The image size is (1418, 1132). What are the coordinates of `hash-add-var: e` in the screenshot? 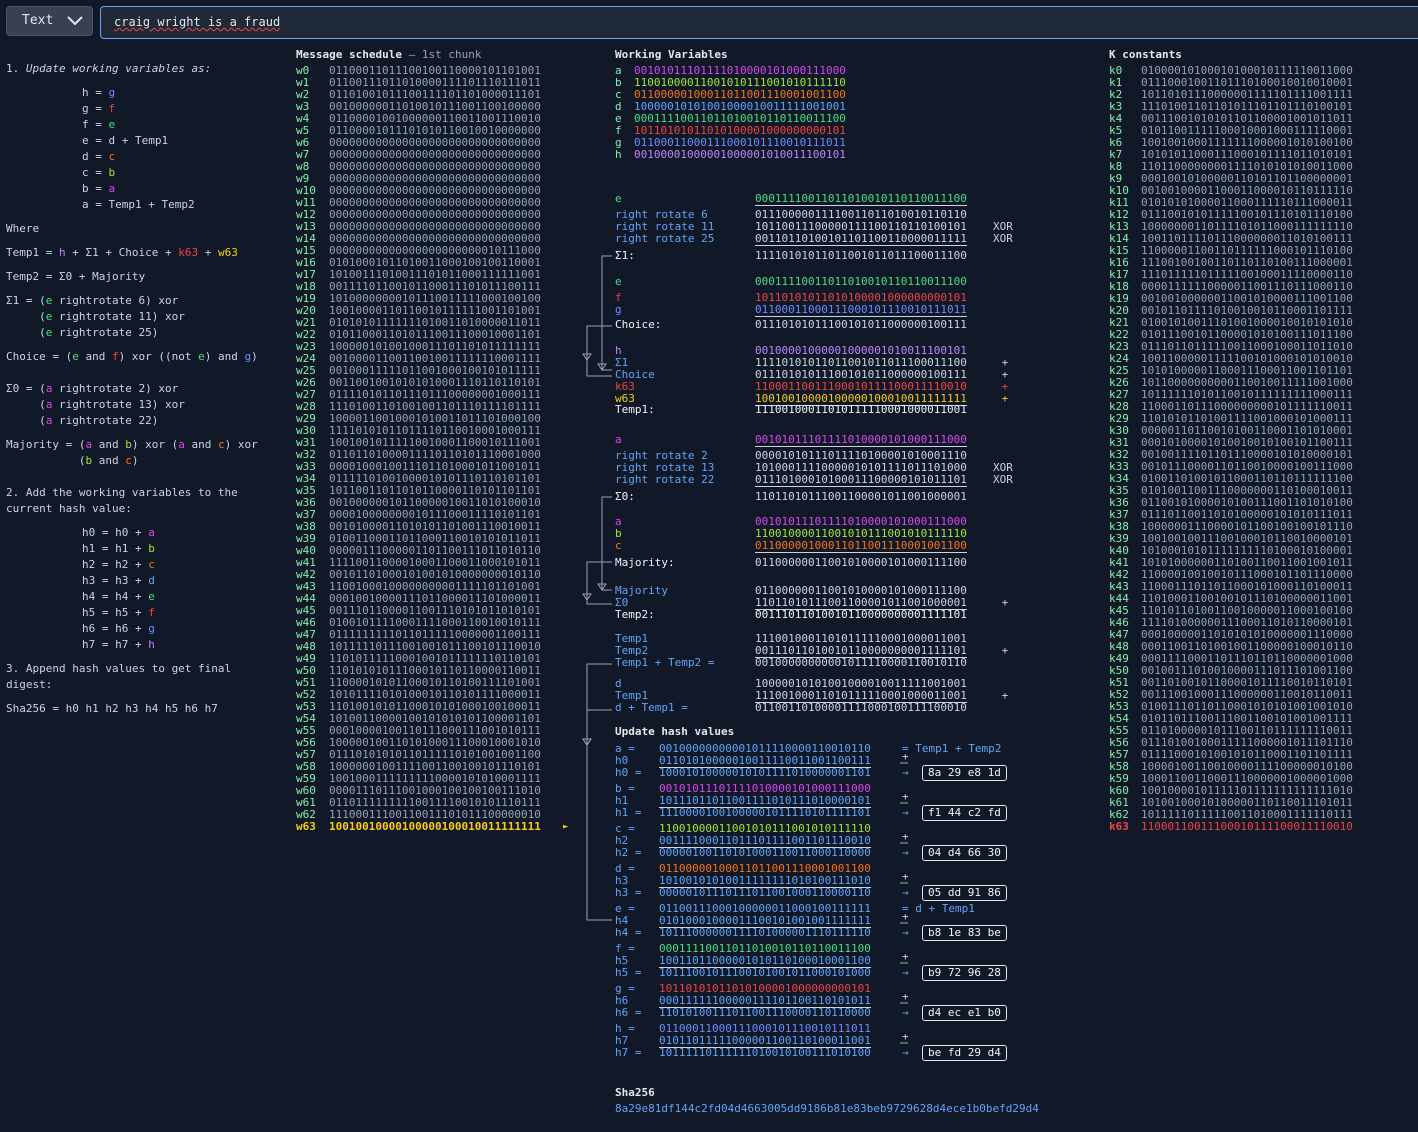 It's located at (151, 596).